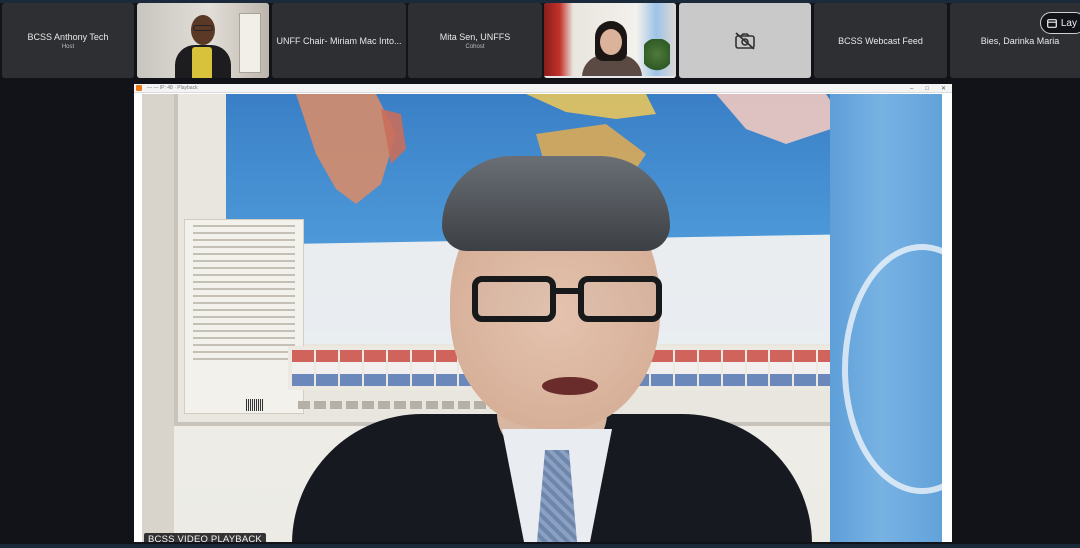 The image size is (1080, 548). What do you see at coordinates (943, 88) in the screenshot?
I see `close-button: ✕` at bounding box center [943, 88].